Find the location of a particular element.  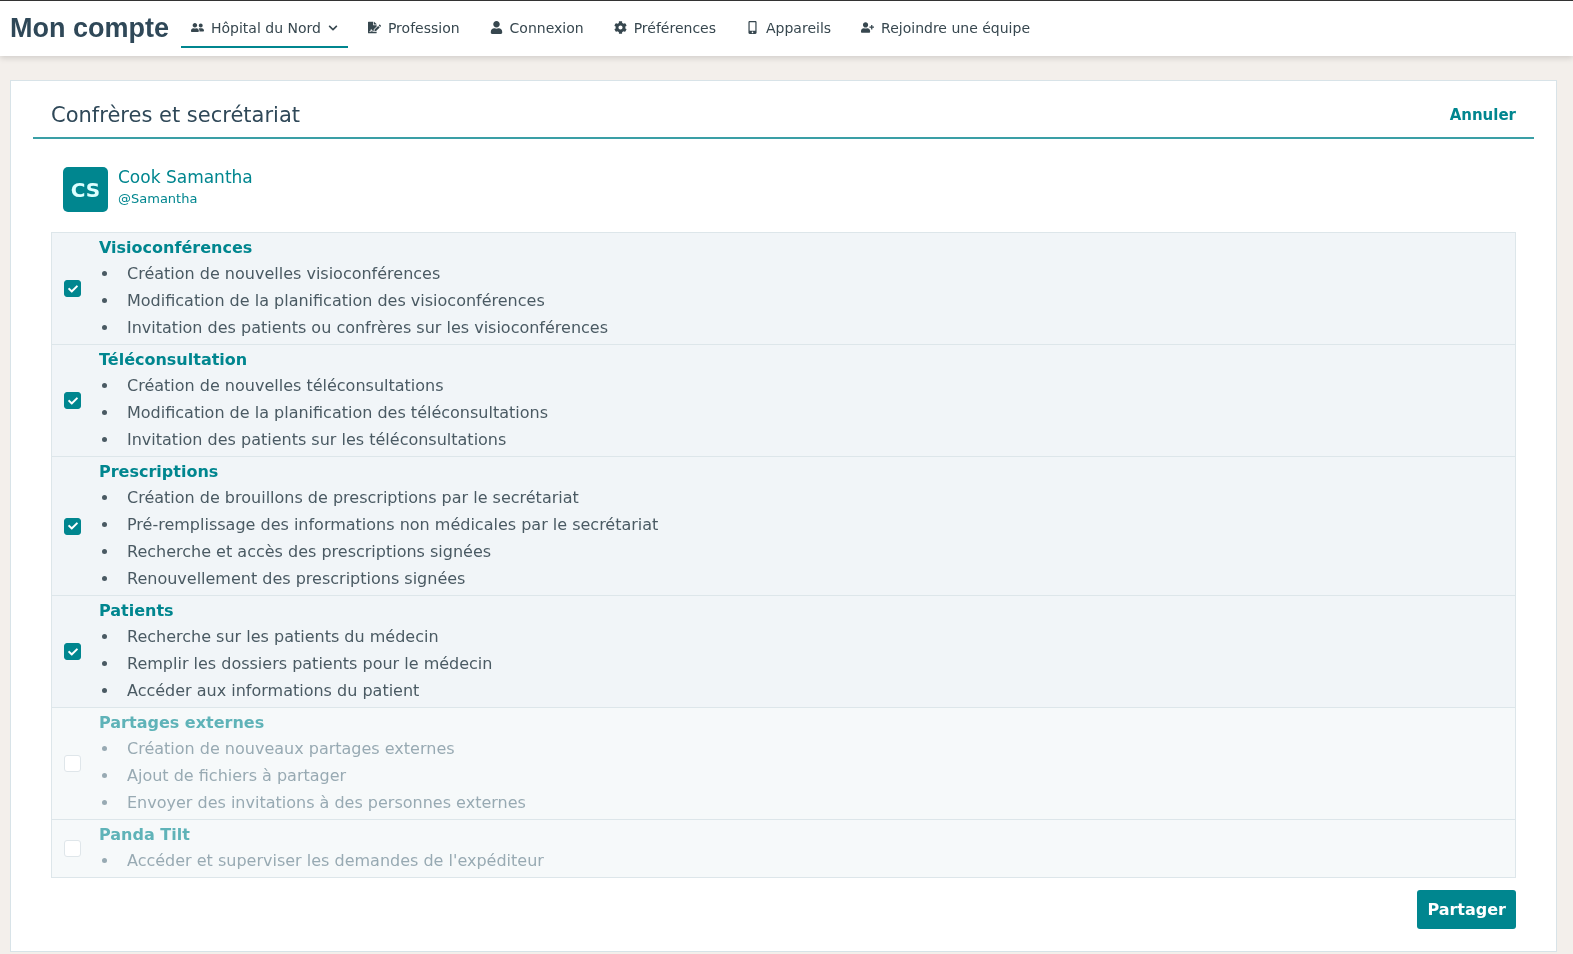

section-title: Prescriptions is located at coordinates (159, 472).